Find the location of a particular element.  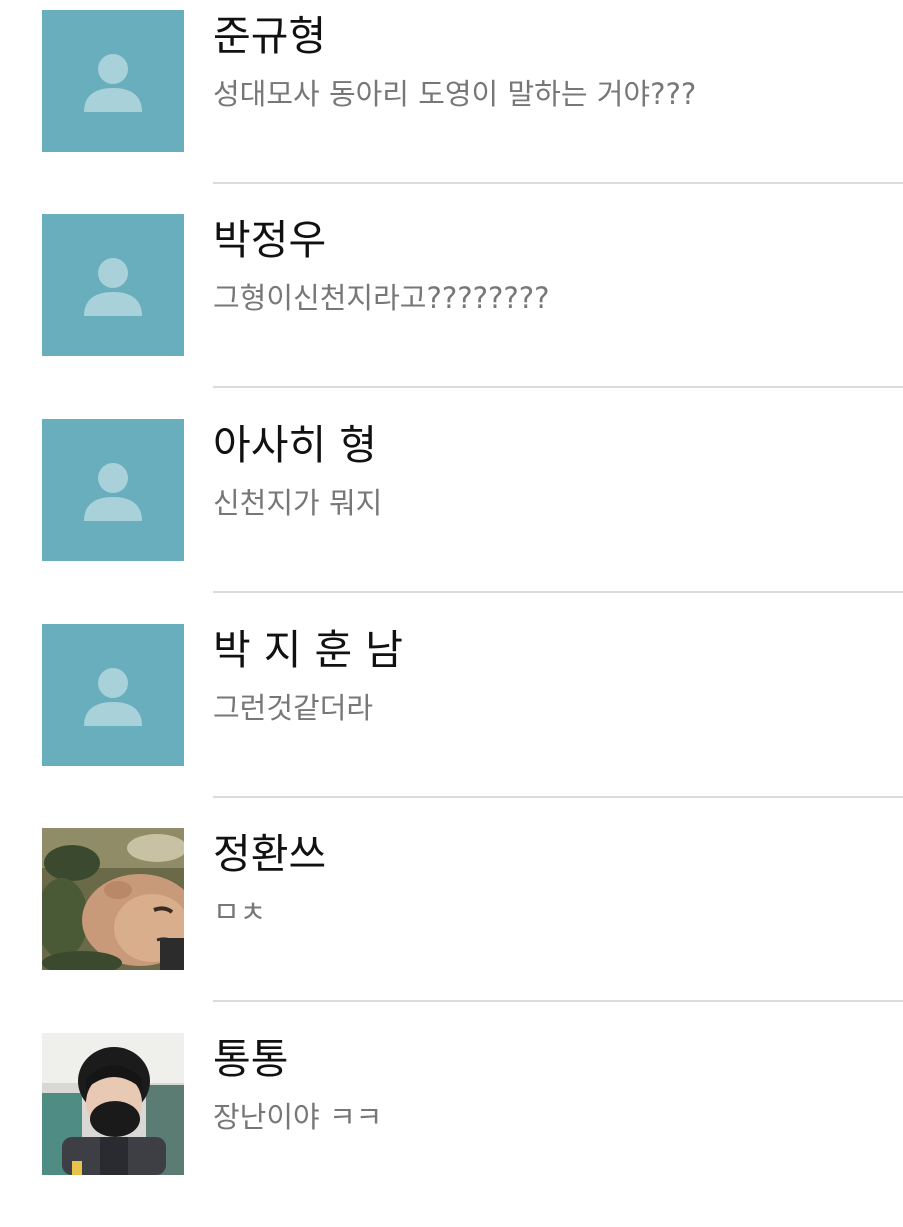

contact-name: 통통 is located at coordinates (251, 1059).